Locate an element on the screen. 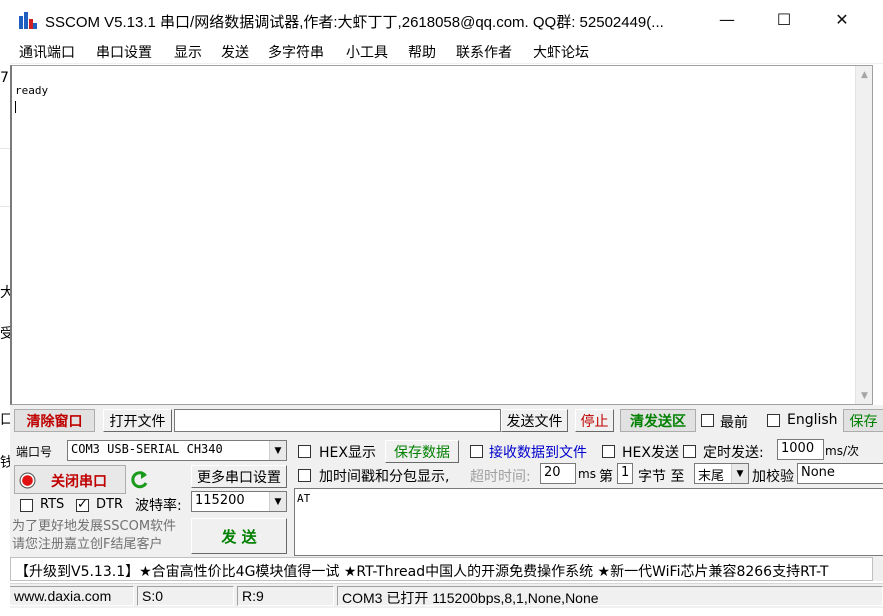  background-window-fragment: 钱 is located at coordinates (7, 463).